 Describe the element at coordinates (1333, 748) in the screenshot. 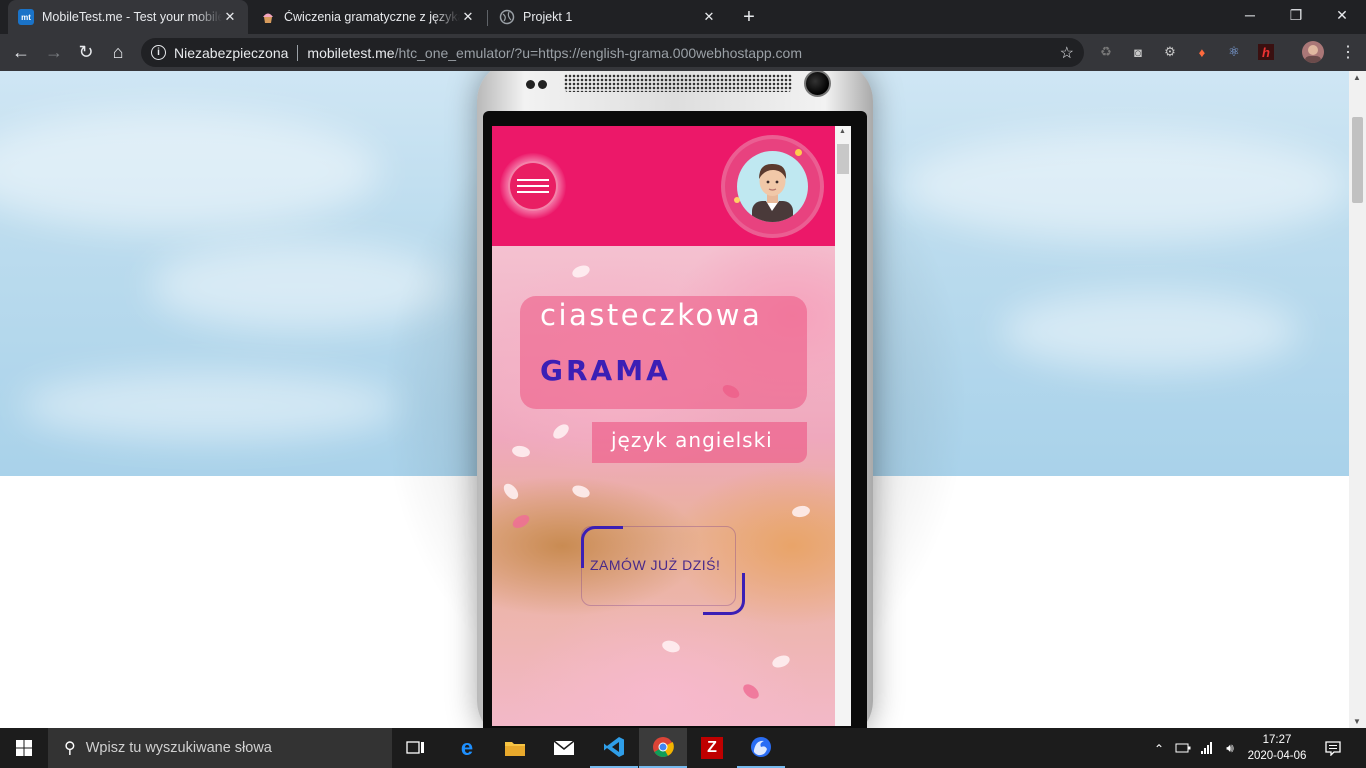

I see `notifications-icon` at that location.